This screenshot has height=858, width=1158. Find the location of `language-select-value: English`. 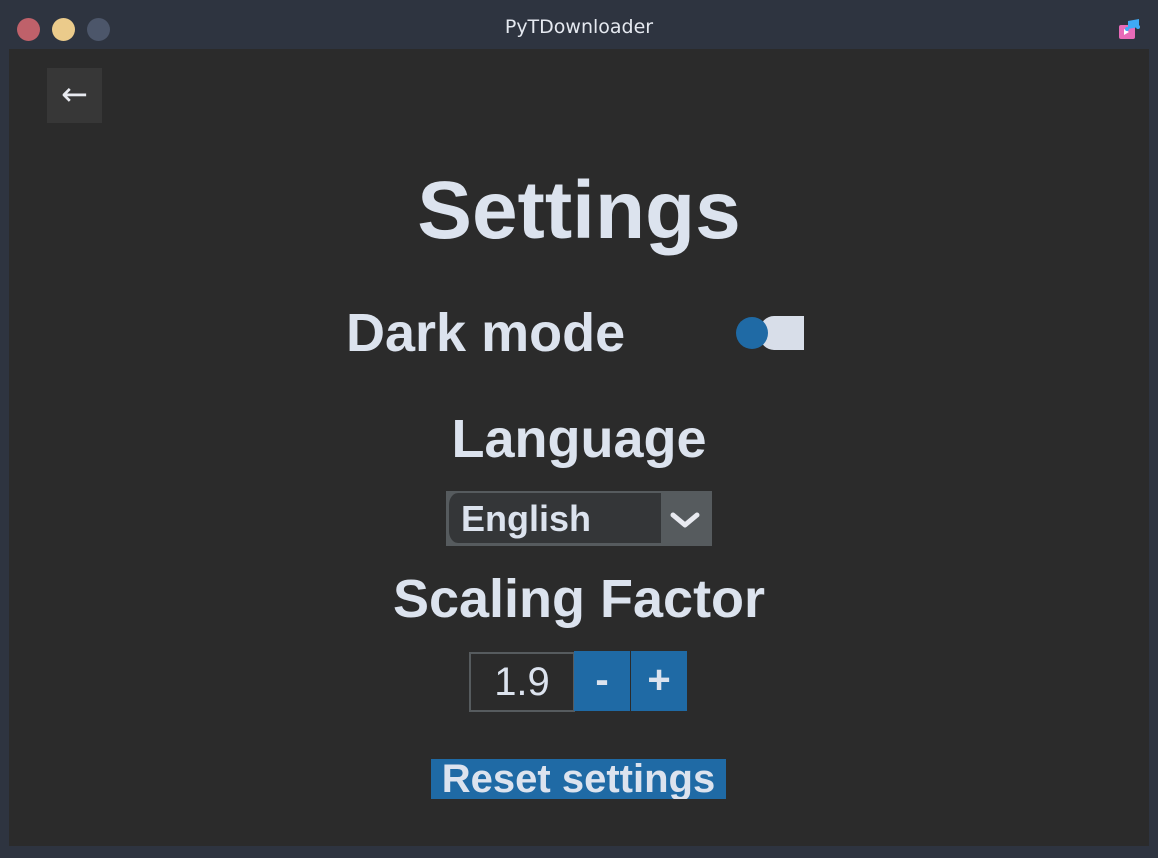

language-select-value: English is located at coordinates (526, 518).